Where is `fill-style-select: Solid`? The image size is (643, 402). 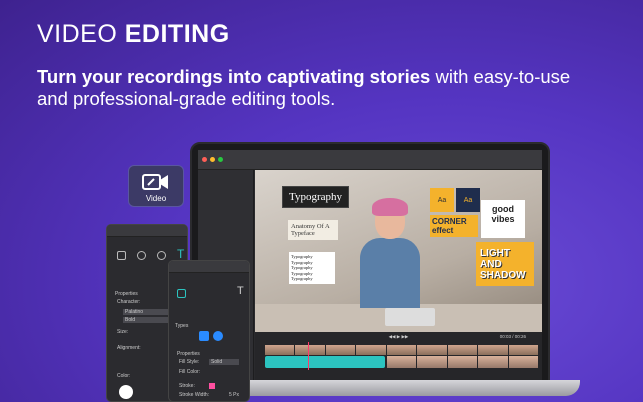
fill-style-select: Solid is located at coordinates (224, 362).